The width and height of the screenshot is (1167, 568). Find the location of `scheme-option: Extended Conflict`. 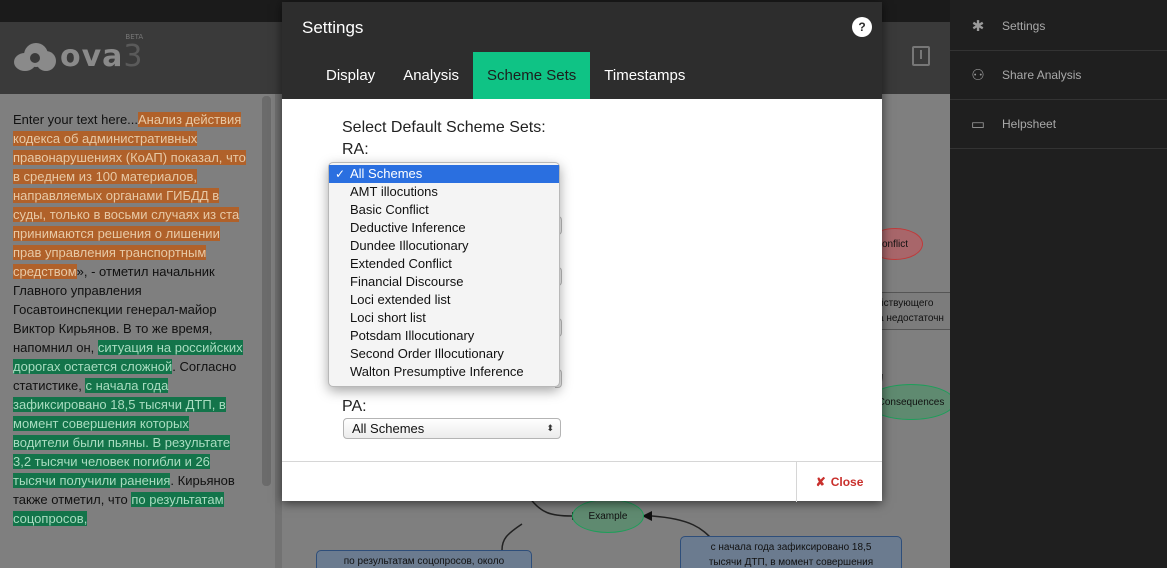

scheme-option: Extended Conflict is located at coordinates (444, 264).